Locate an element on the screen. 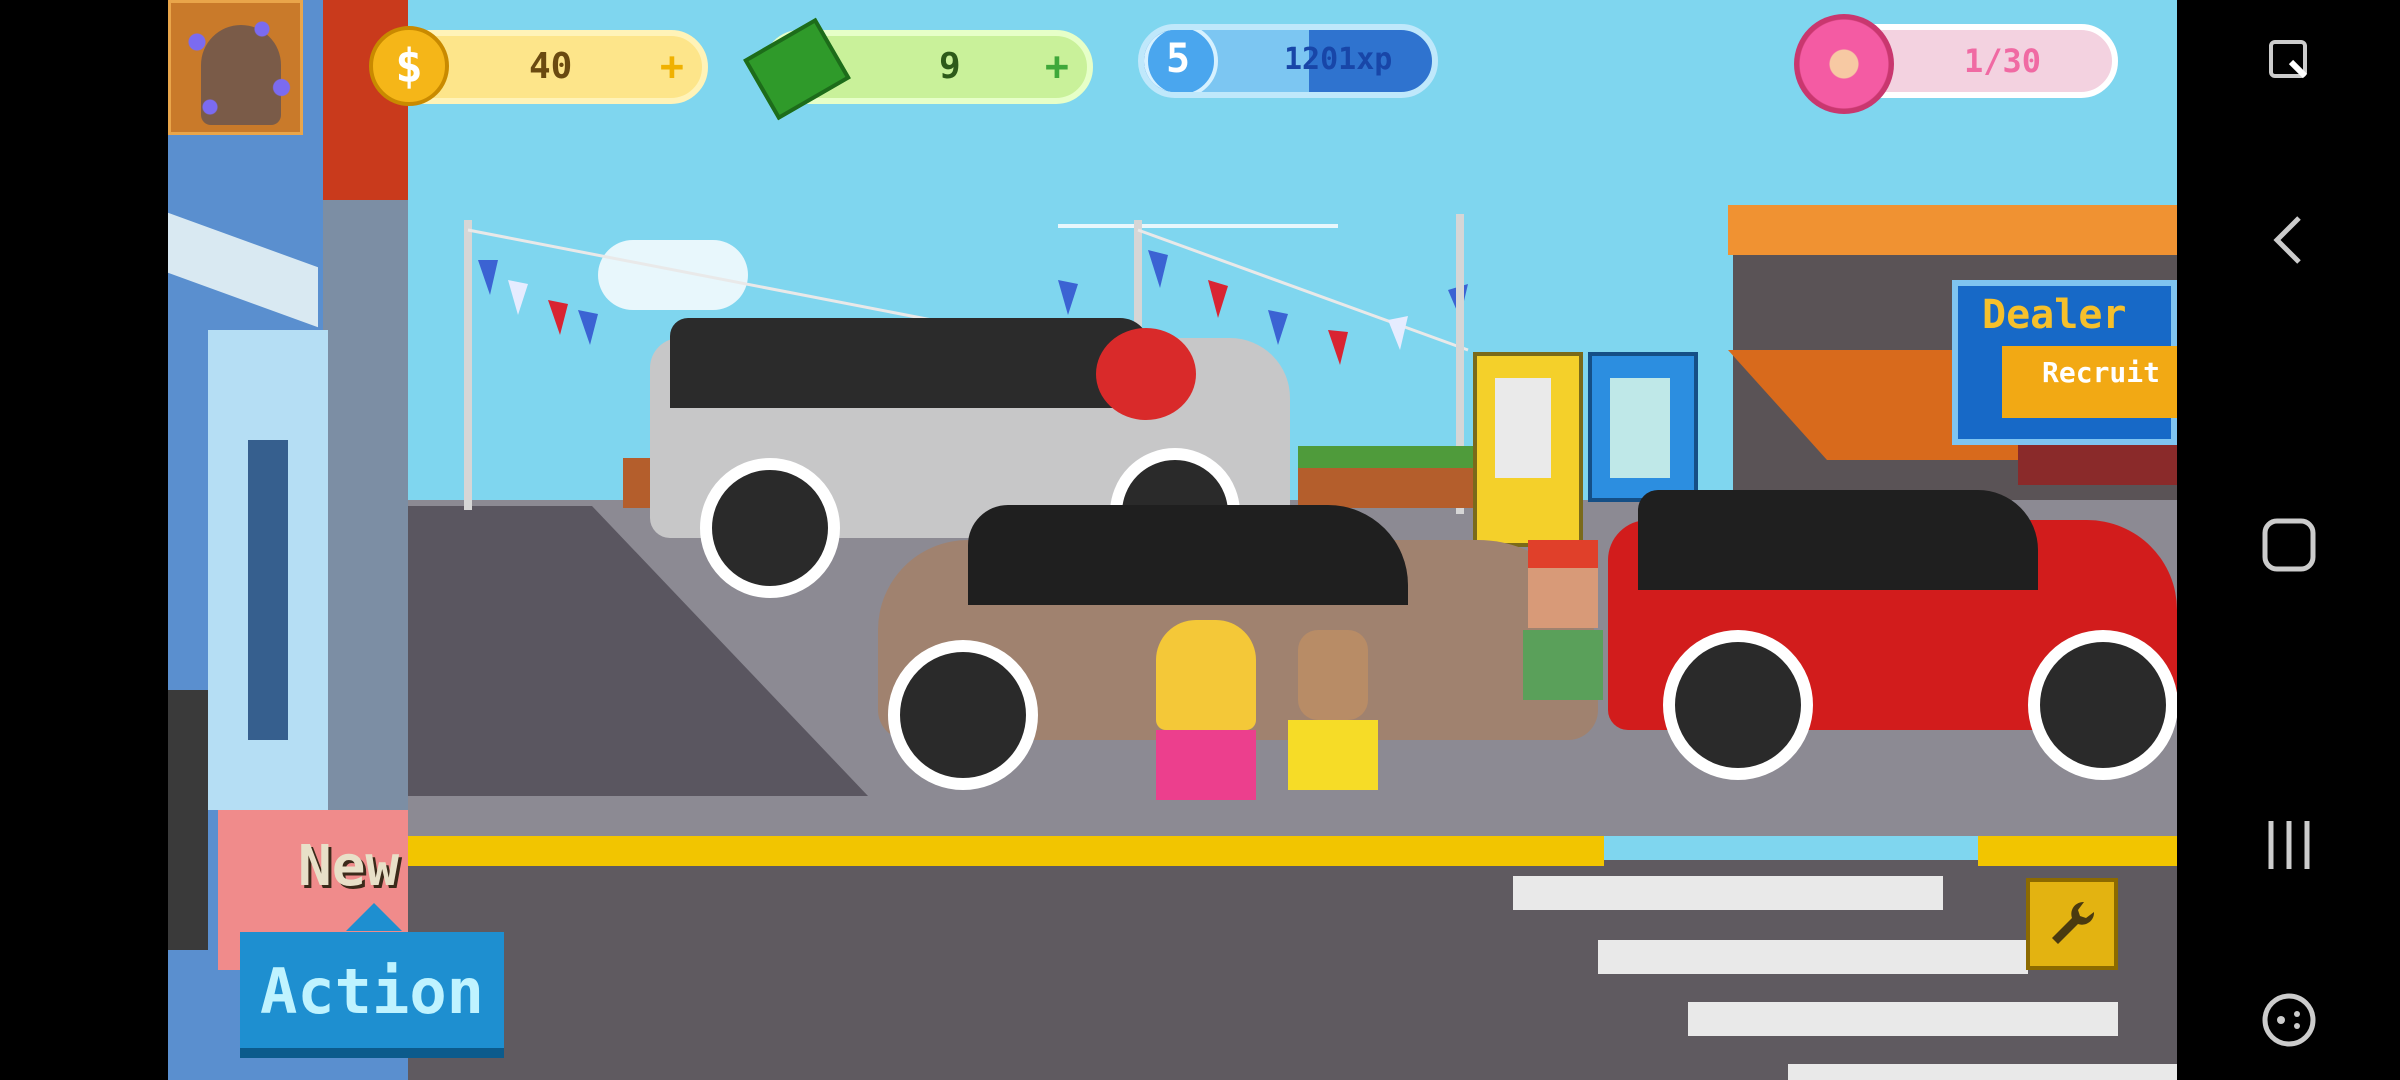 The width and height of the screenshot is (2400, 1080). wrench-button is located at coordinates (2072, 924).